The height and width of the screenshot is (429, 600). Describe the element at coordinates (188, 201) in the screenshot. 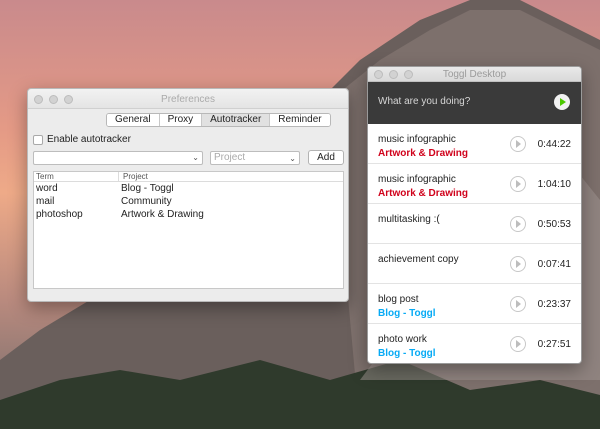

I see `table-row: mail Community` at that location.